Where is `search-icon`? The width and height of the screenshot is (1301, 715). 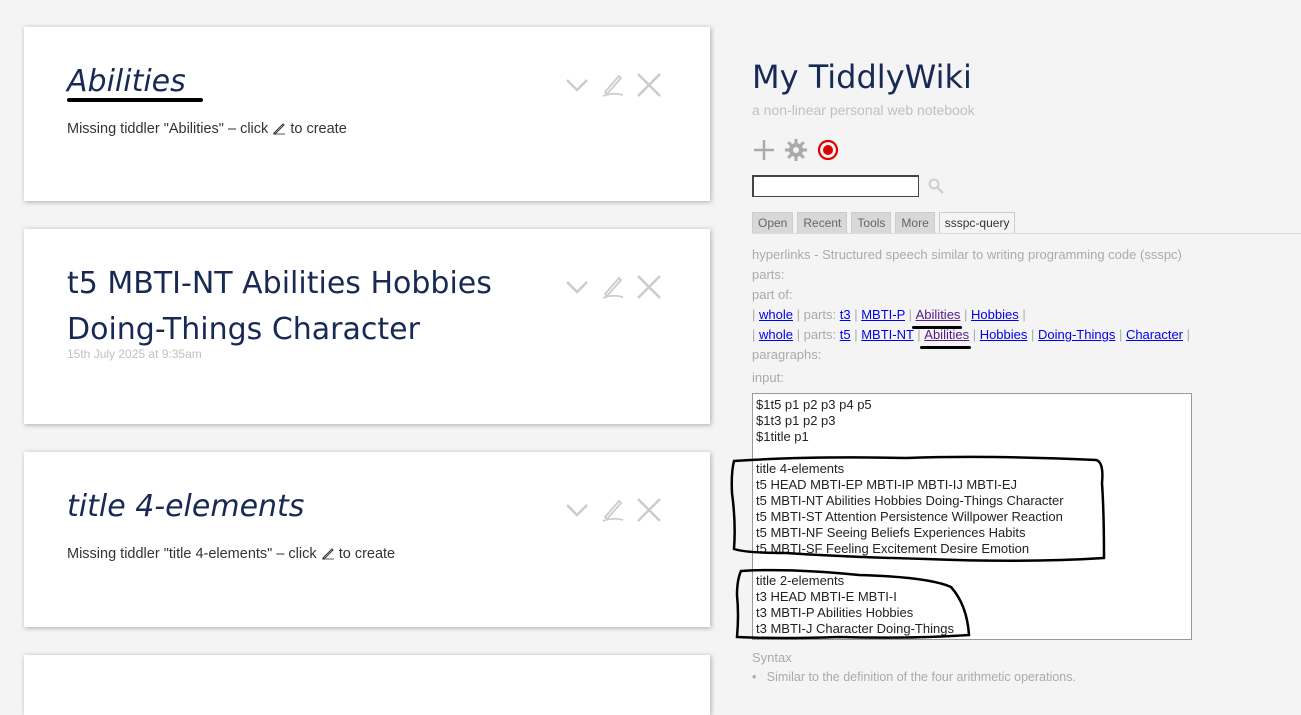 search-icon is located at coordinates (936, 186).